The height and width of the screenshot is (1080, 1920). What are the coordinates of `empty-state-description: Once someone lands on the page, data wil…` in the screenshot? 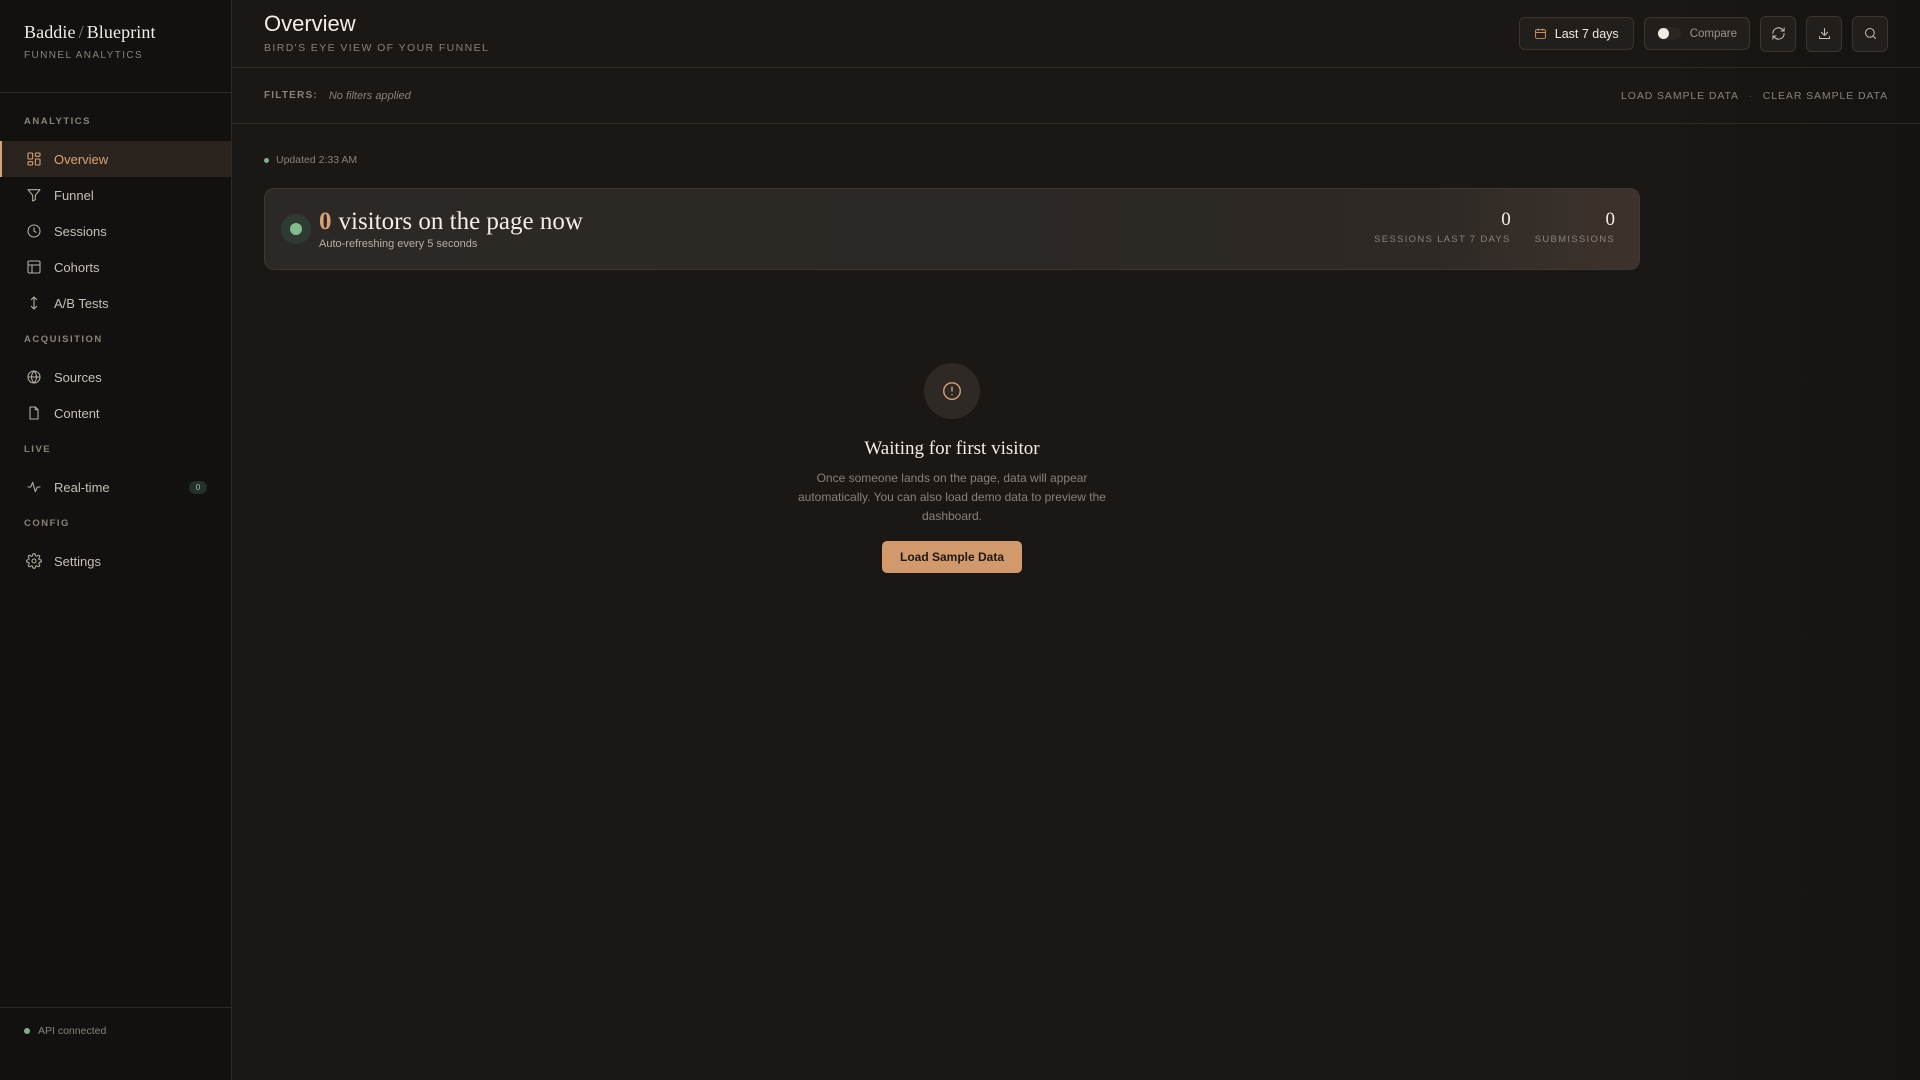 It's located at (952, 497).